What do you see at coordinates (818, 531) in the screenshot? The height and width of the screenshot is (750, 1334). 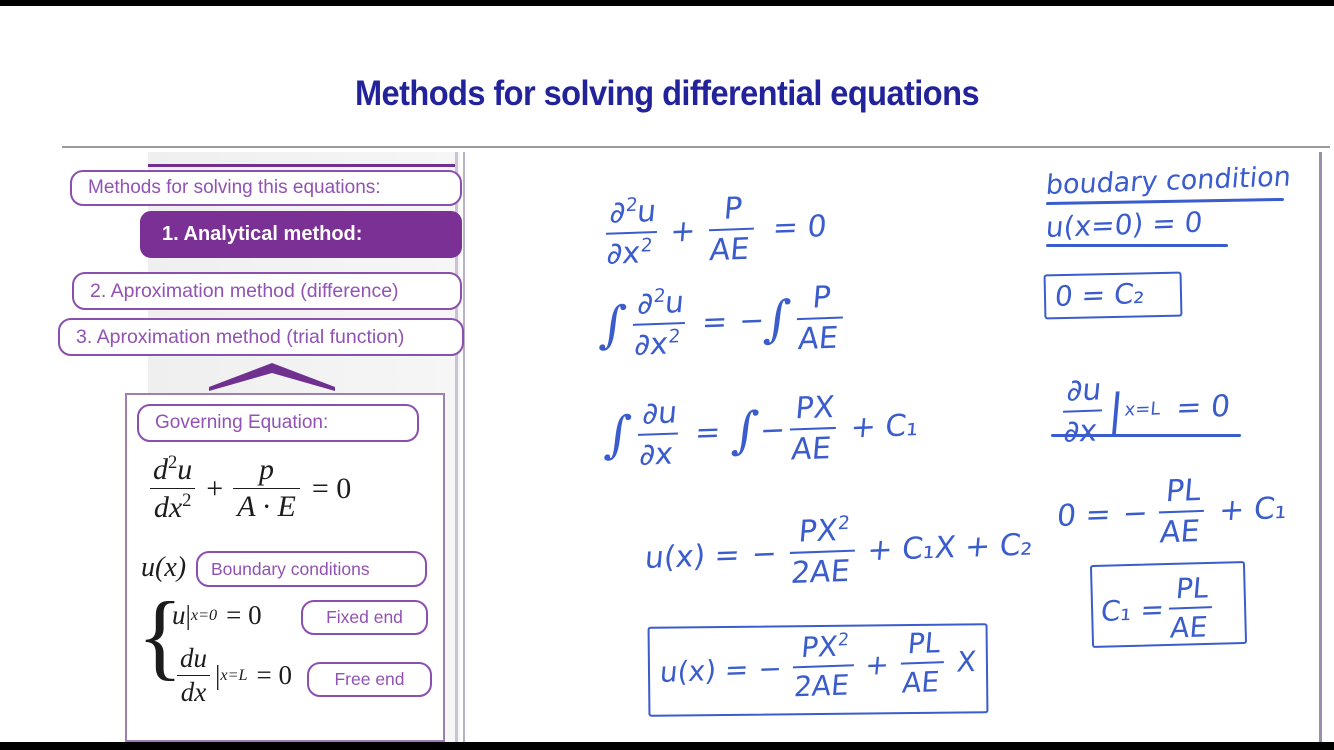 I see `gs-px: PX` at bounding box center [818, 531].